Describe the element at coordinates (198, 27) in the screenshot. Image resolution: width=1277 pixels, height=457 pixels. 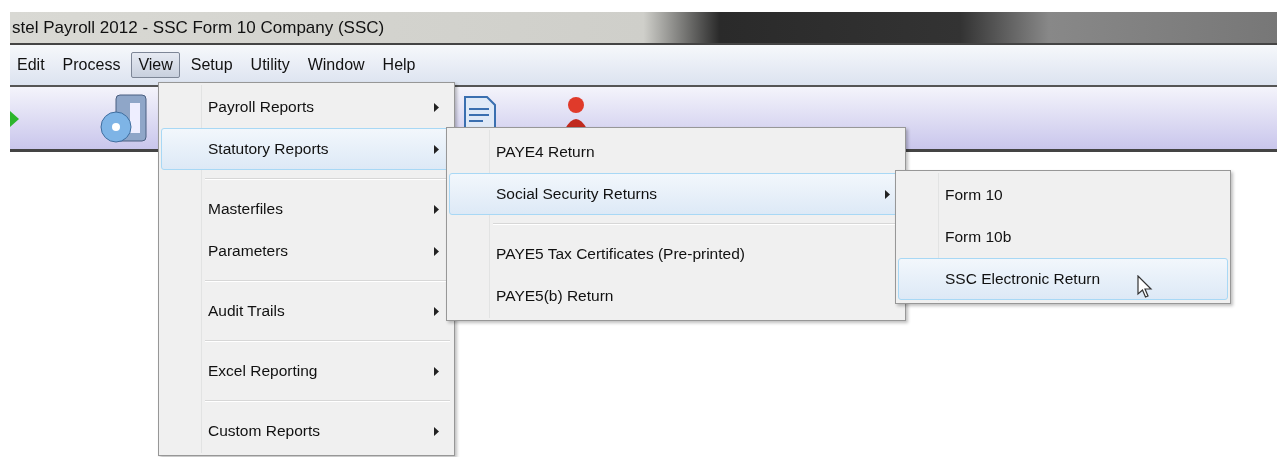
I see `window-title: stel Payroll 2012 - SSC Form 10 Company (SSC)` at that location.